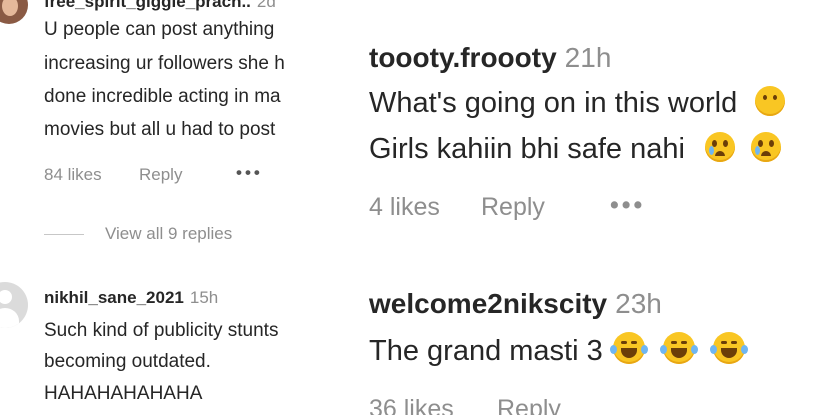  What do you see at coordinates (266, 5) in the screenshot?
I see `comment-time: 2d` at bounding box center [266, 5].